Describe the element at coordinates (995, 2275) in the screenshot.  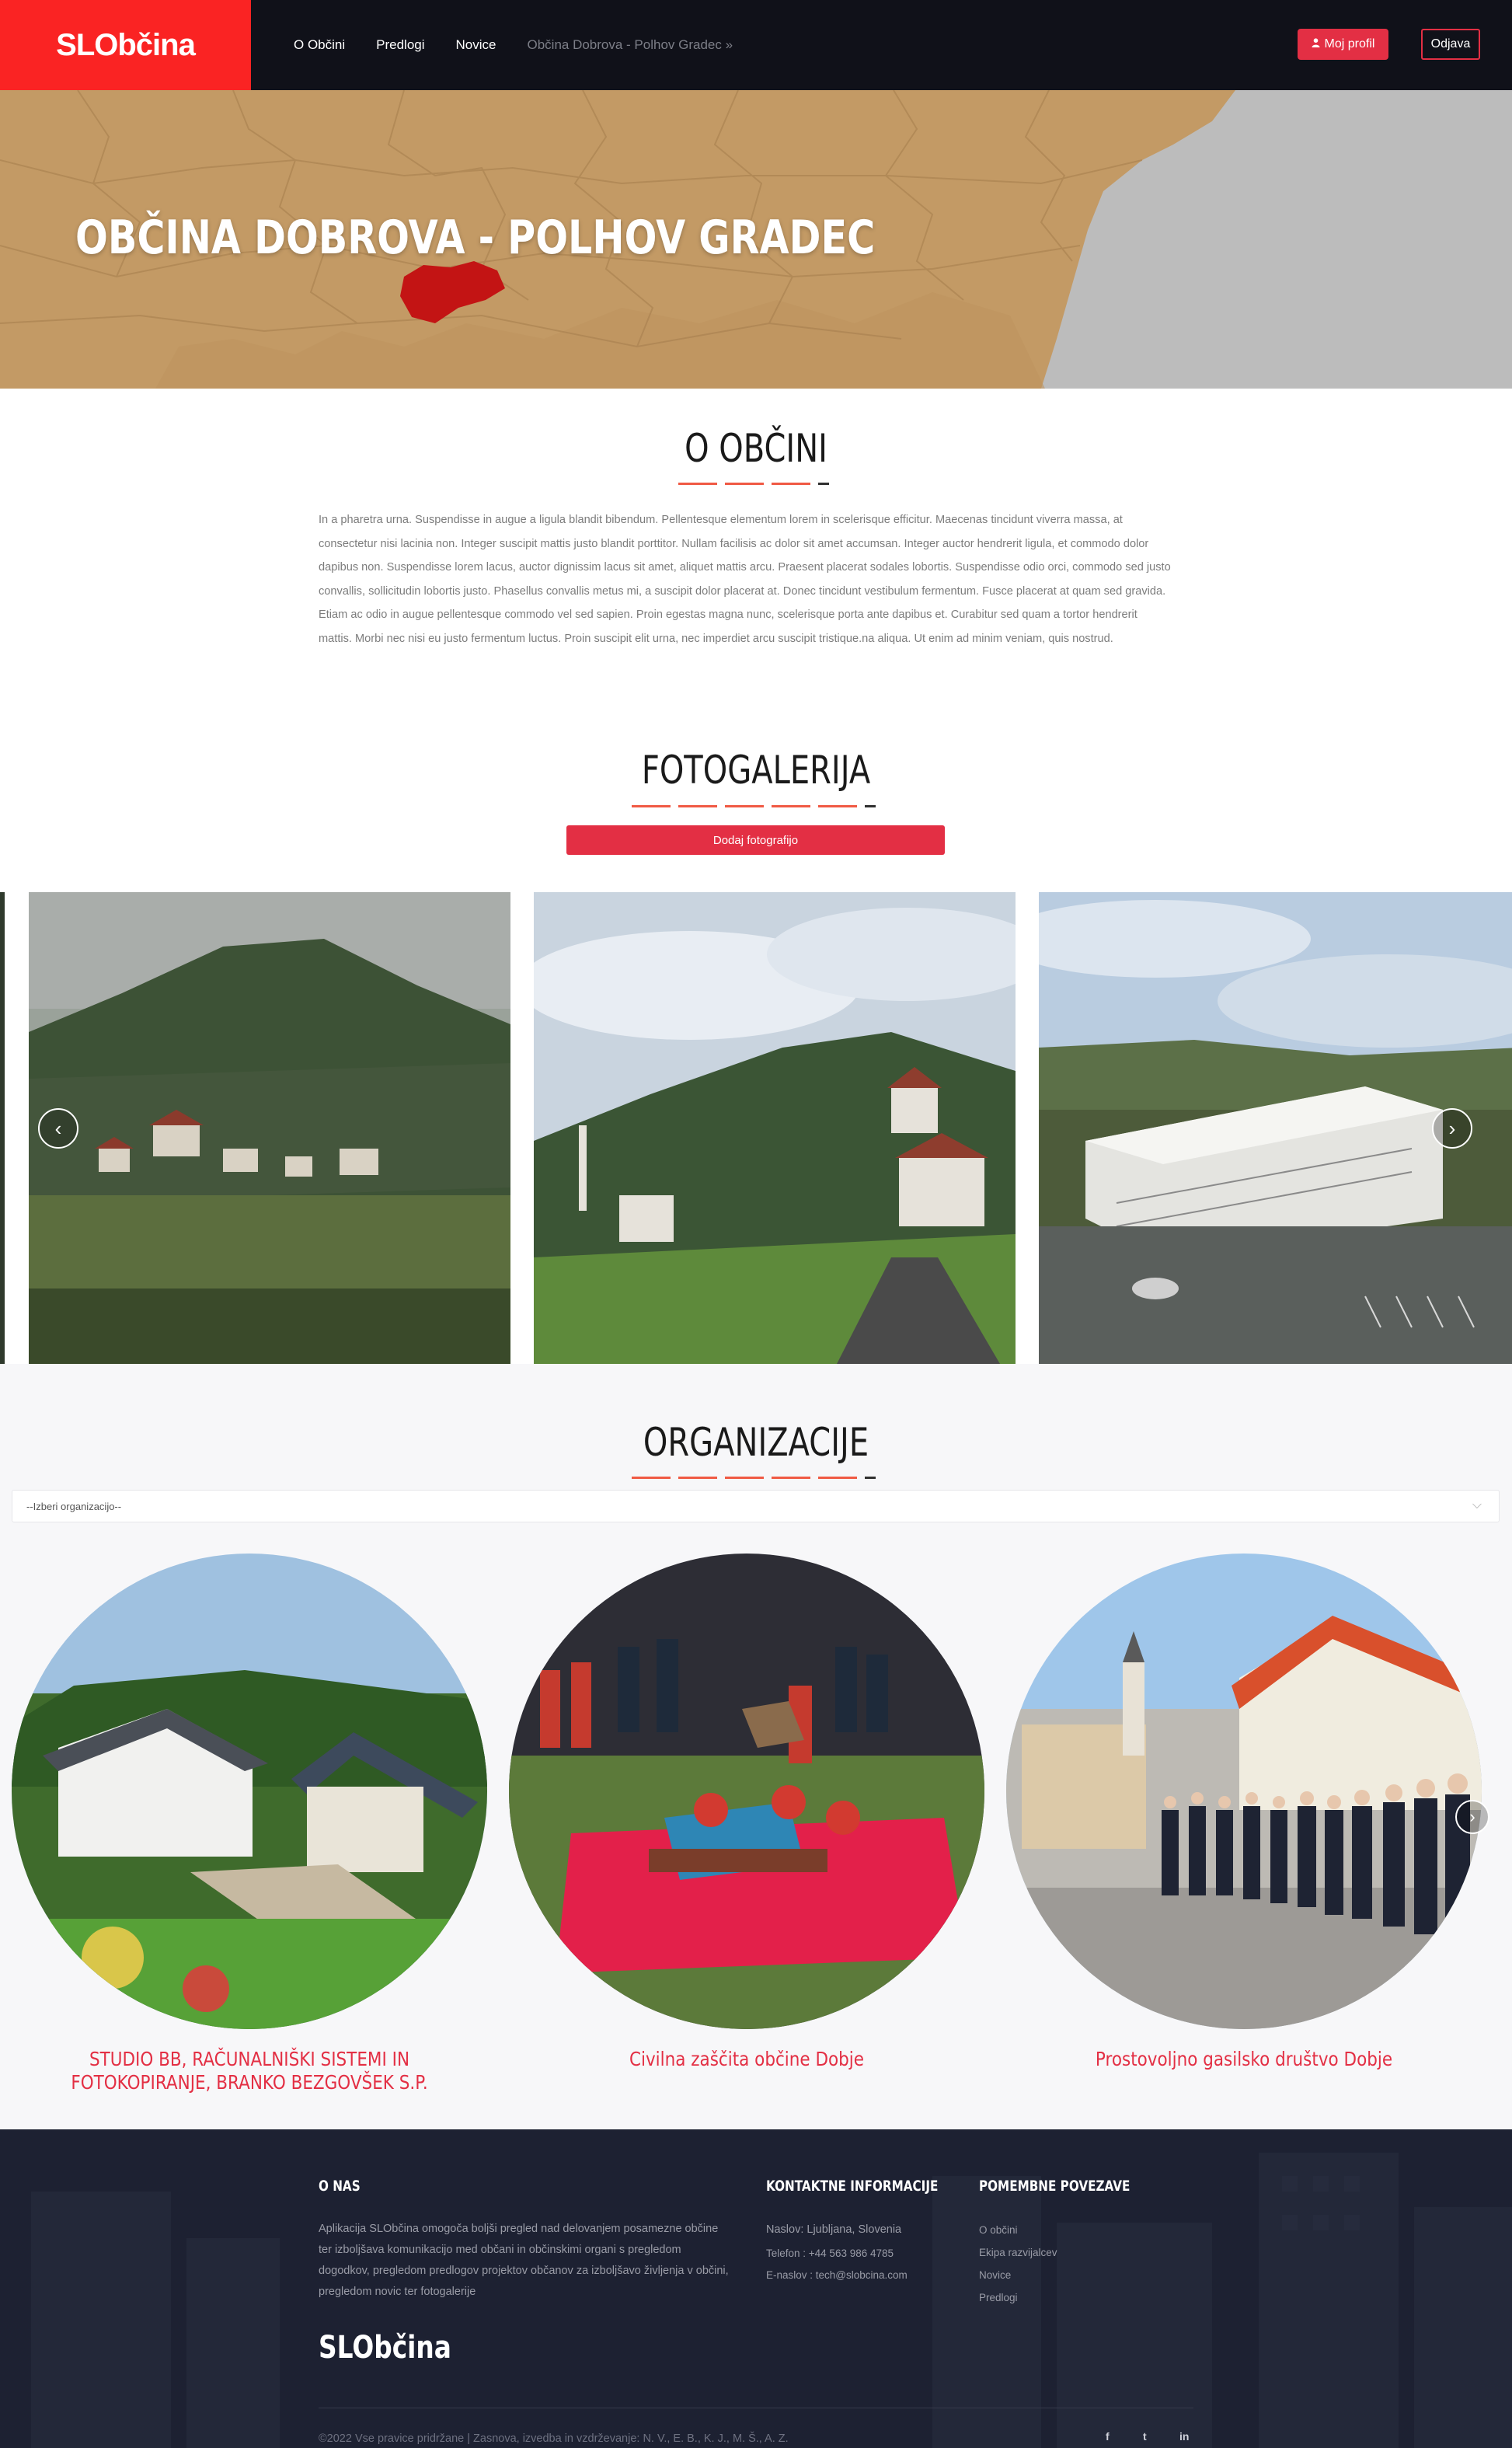
I see `footer-link-novice: Novice` at that location.